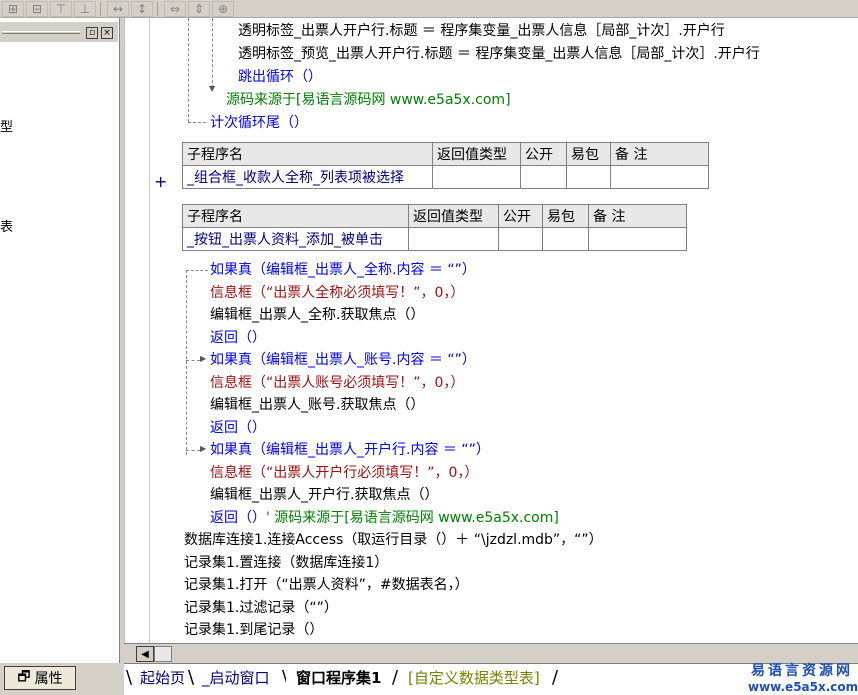 The height and width of the screenshot is (695, 858). I want to click on code-line: 如果真（编辑框_出票人_账号.内容 ＝ “”）, so click(343, 360).